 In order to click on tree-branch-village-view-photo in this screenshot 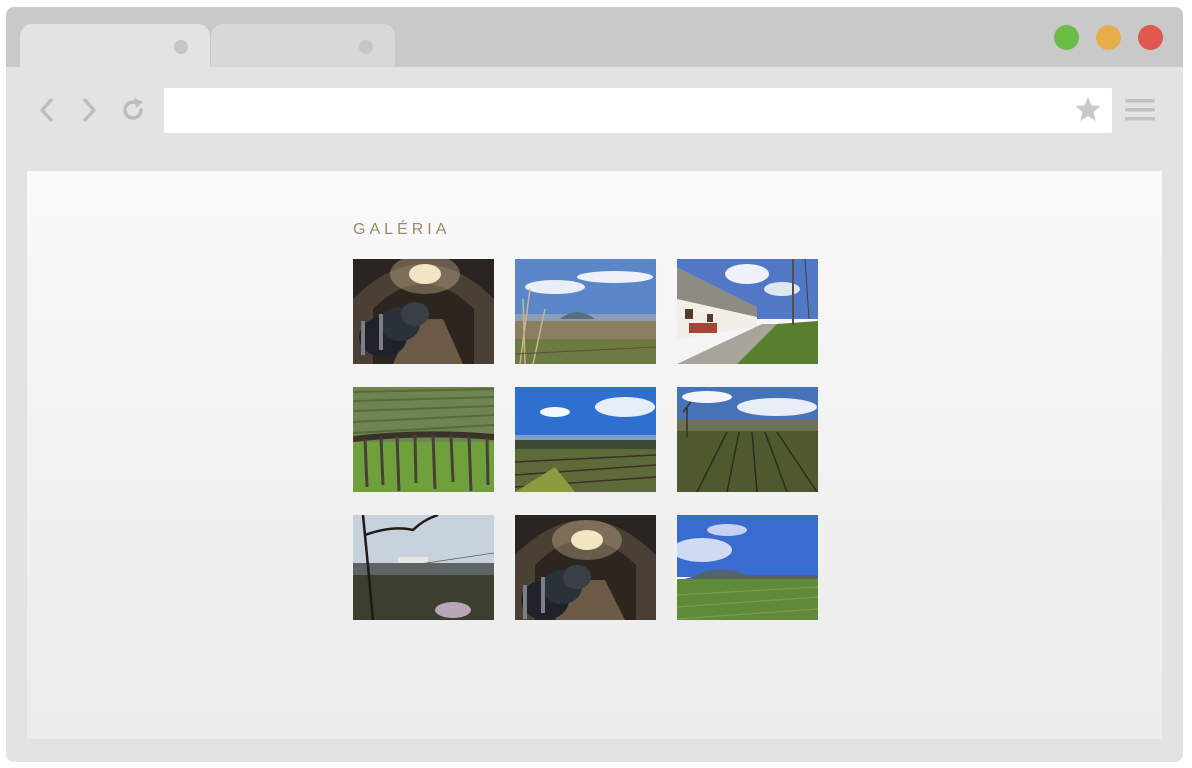, I will do `click(423, 567)`.